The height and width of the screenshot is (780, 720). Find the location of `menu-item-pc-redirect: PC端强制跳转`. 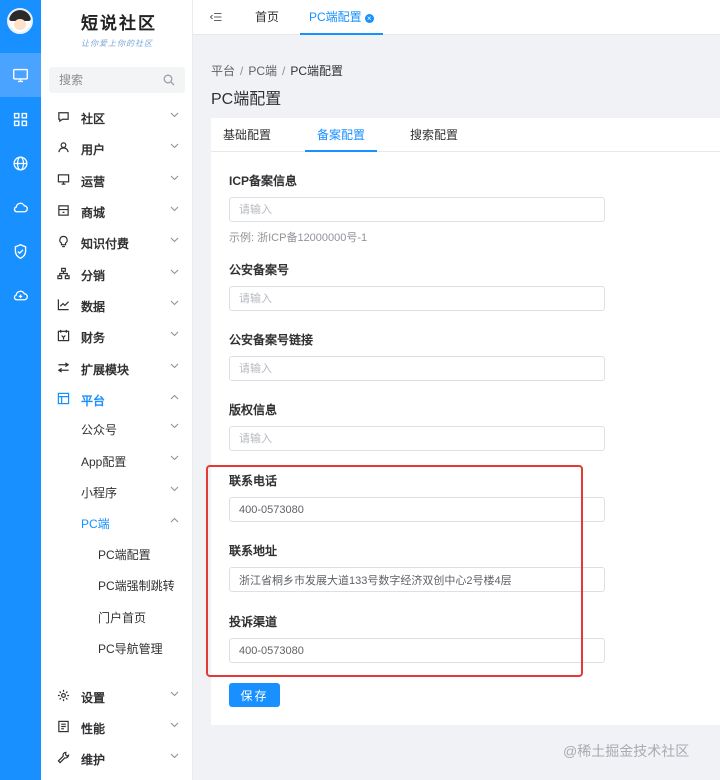

menu-item-pc-redirect: PC端强制跳转 is located at coordinates (117, 583).